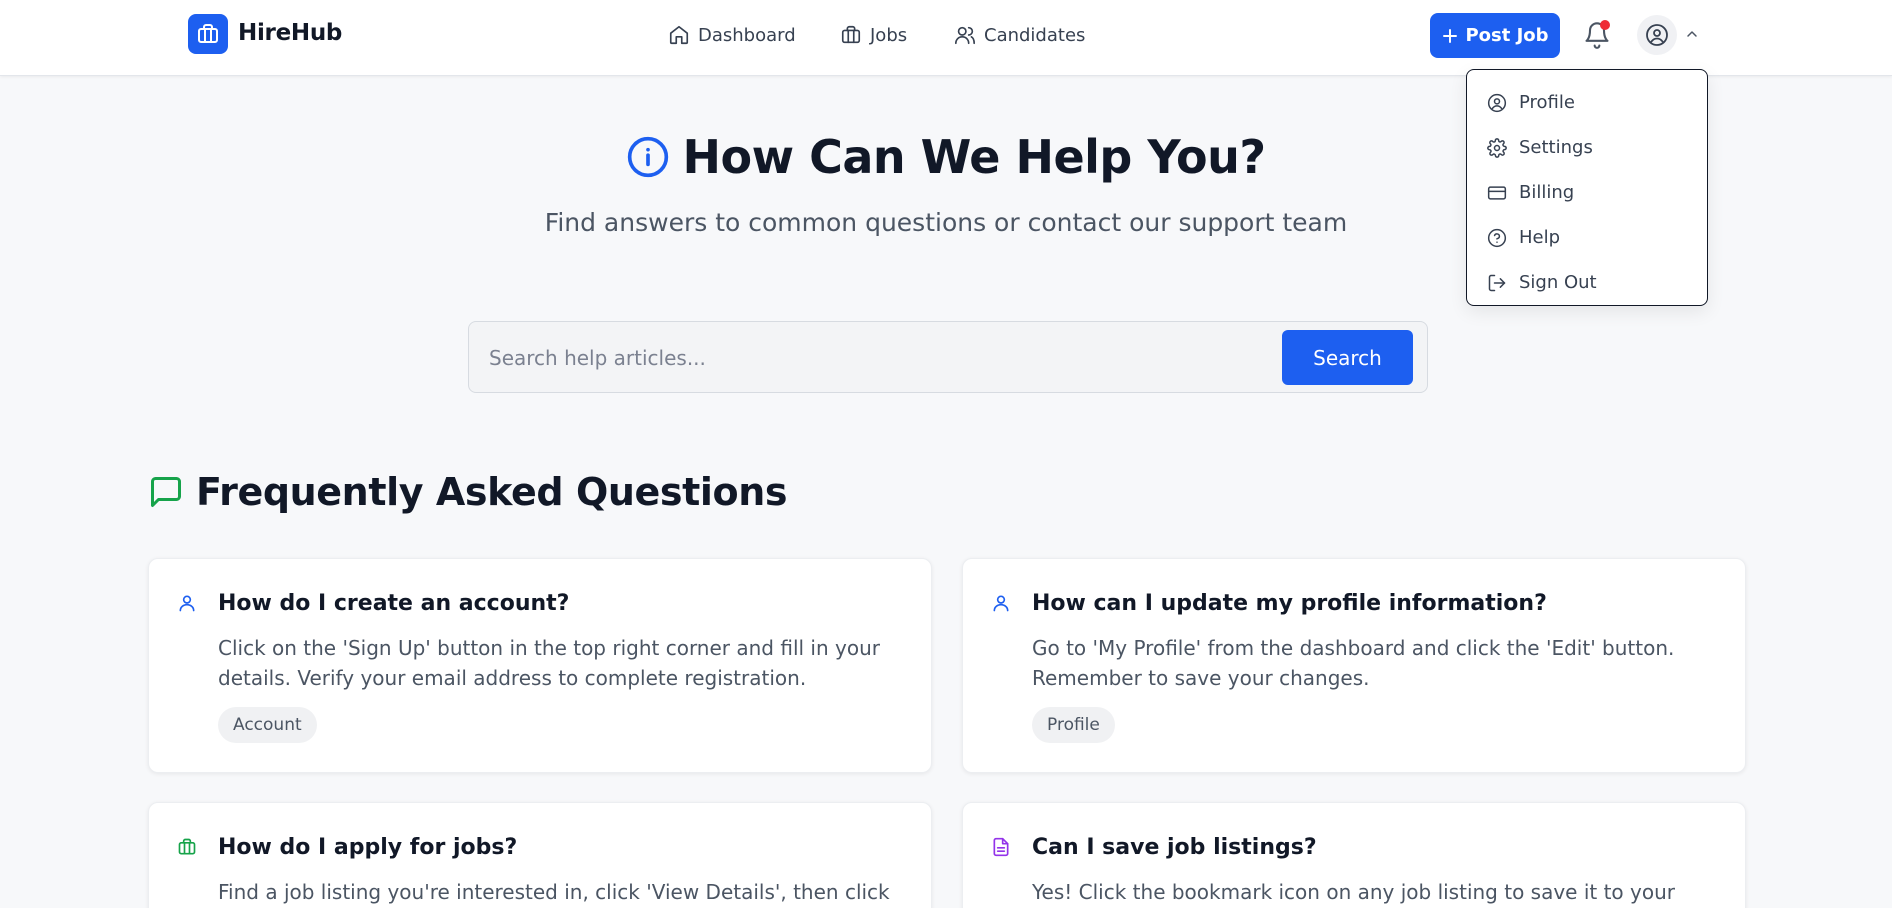 The image size is (1892, 908). I want to click on nav-item-dashboard: Dashboard, so click(732, 35).